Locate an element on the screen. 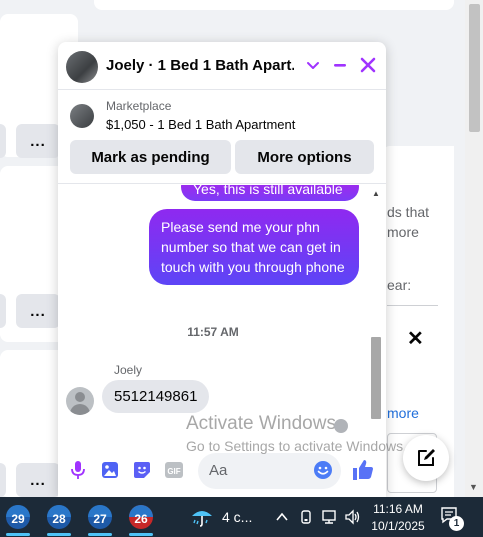 This screenshot has width=483, height=537. listing-description: $1,050 - 1 Bed 1 Bath Apartment is located at coordinates (200, 124).